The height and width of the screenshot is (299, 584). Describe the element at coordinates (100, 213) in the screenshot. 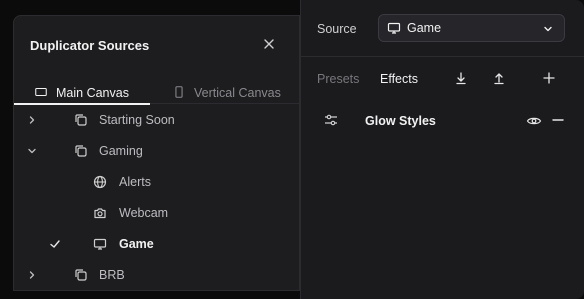

I see `camera-icon` at that location.